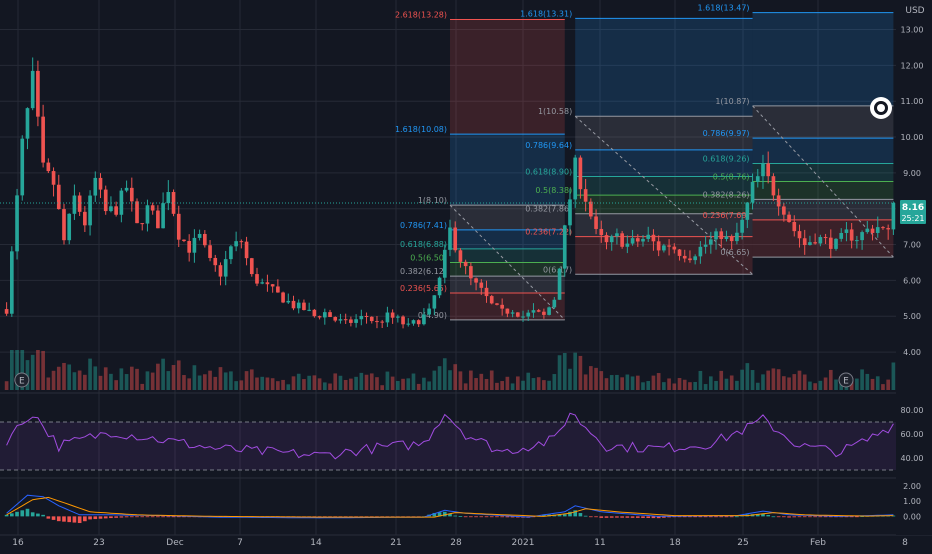 The image size is (932, 554). I want to click on fib-level-label: 0.382(6.12), so click(423, 271).